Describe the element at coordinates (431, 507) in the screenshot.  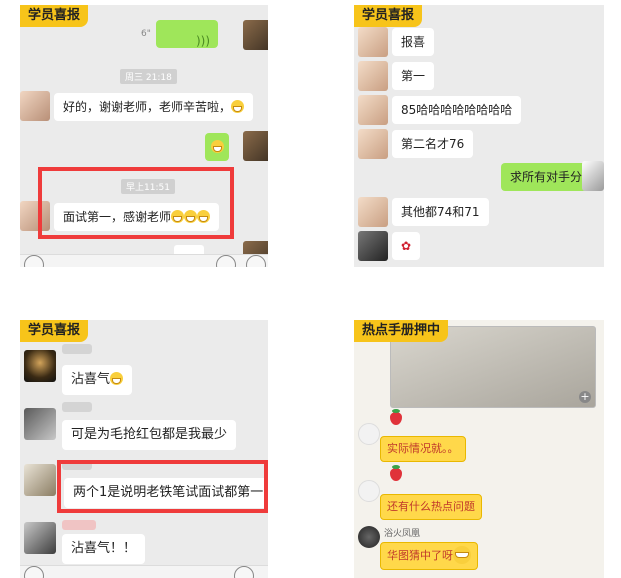
I see `message-bubble: 还有什么热点问题` at that location.